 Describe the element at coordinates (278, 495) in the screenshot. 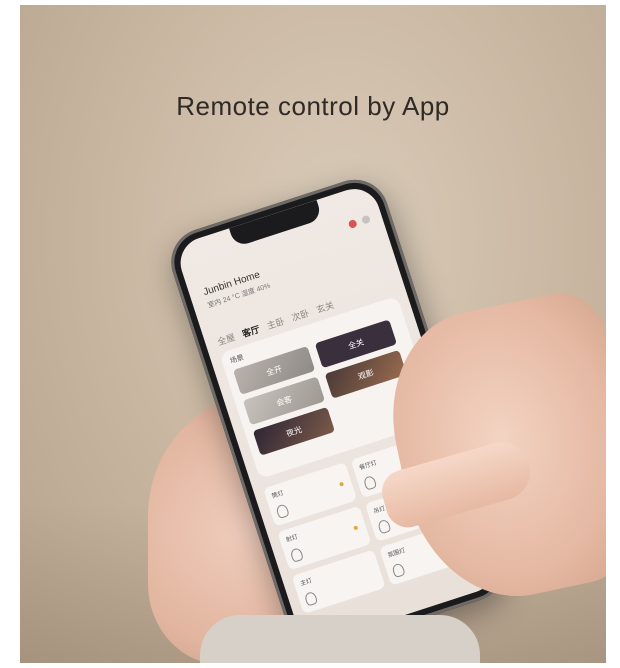

I see `device-name: 筒灯` at that location.